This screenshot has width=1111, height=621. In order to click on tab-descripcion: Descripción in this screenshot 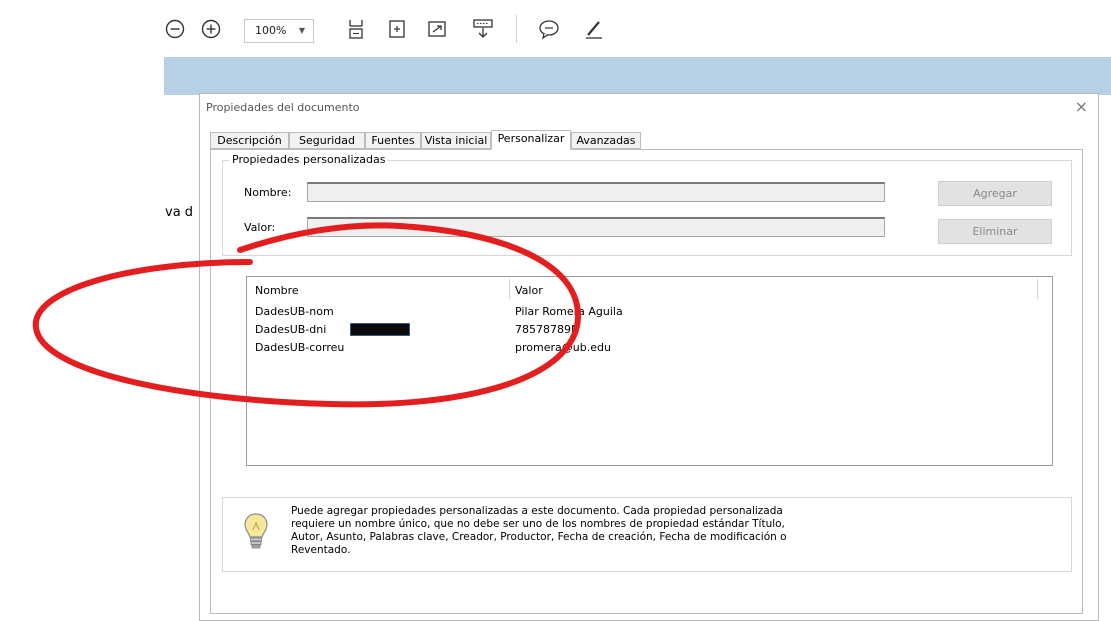, I will do `click(249, 140)`.